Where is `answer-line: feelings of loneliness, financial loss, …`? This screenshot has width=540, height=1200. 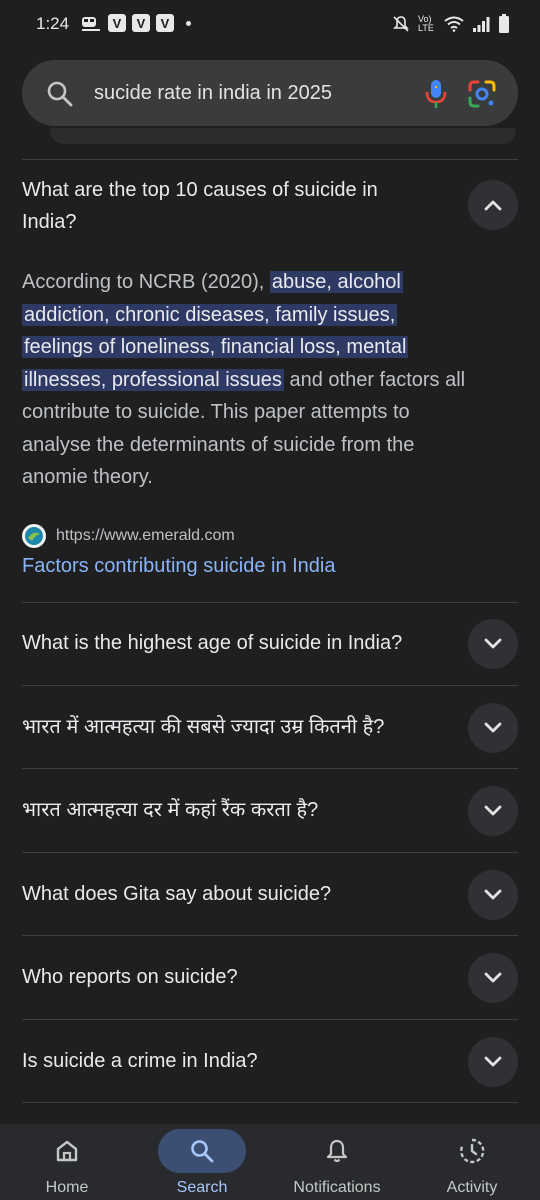
answer-line: feelings of loneliness, financial loss, … is located at coordinates (270, 347).